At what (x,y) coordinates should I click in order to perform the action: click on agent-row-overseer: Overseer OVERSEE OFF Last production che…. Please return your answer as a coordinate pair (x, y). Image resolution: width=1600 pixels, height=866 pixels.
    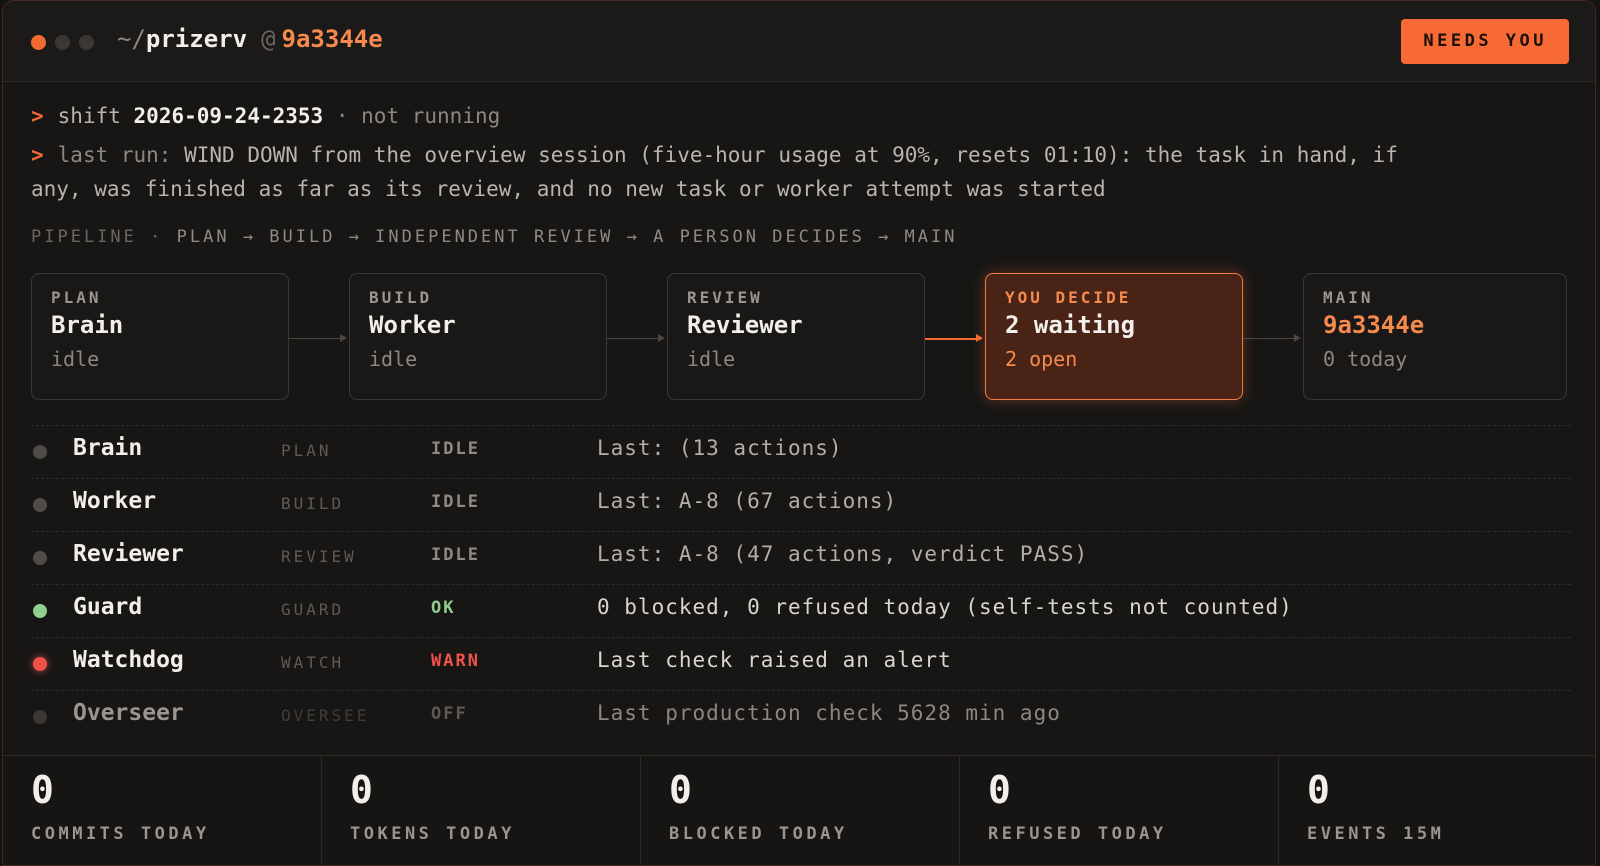
    Looking at the image, I should click on (801, 716).